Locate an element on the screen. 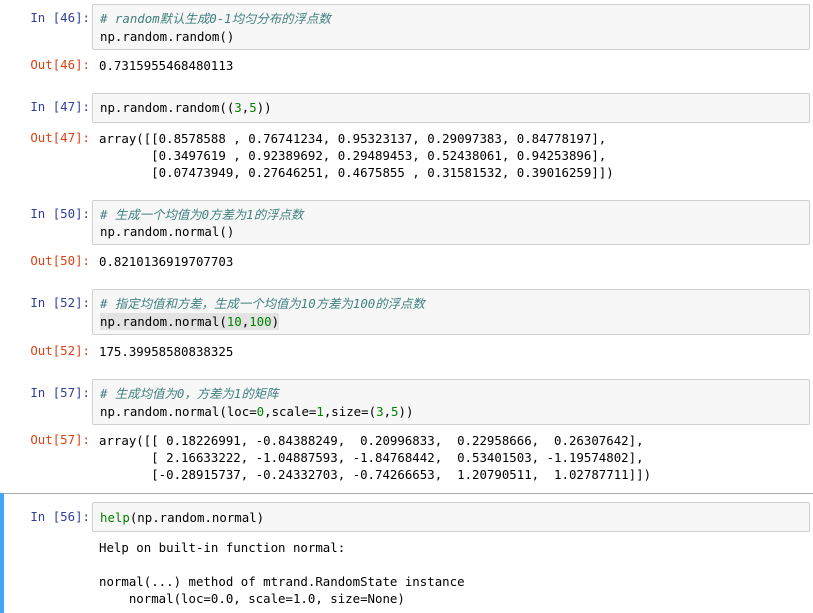 Image resolution: width=813 pixels, height=613 pixels. code-token: (np.random.normal) is located at coordinates (197, 517).